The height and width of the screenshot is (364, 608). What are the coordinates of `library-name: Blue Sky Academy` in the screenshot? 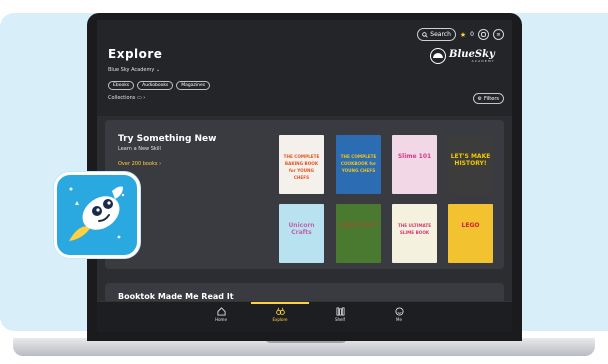 It's located at (131, 70).